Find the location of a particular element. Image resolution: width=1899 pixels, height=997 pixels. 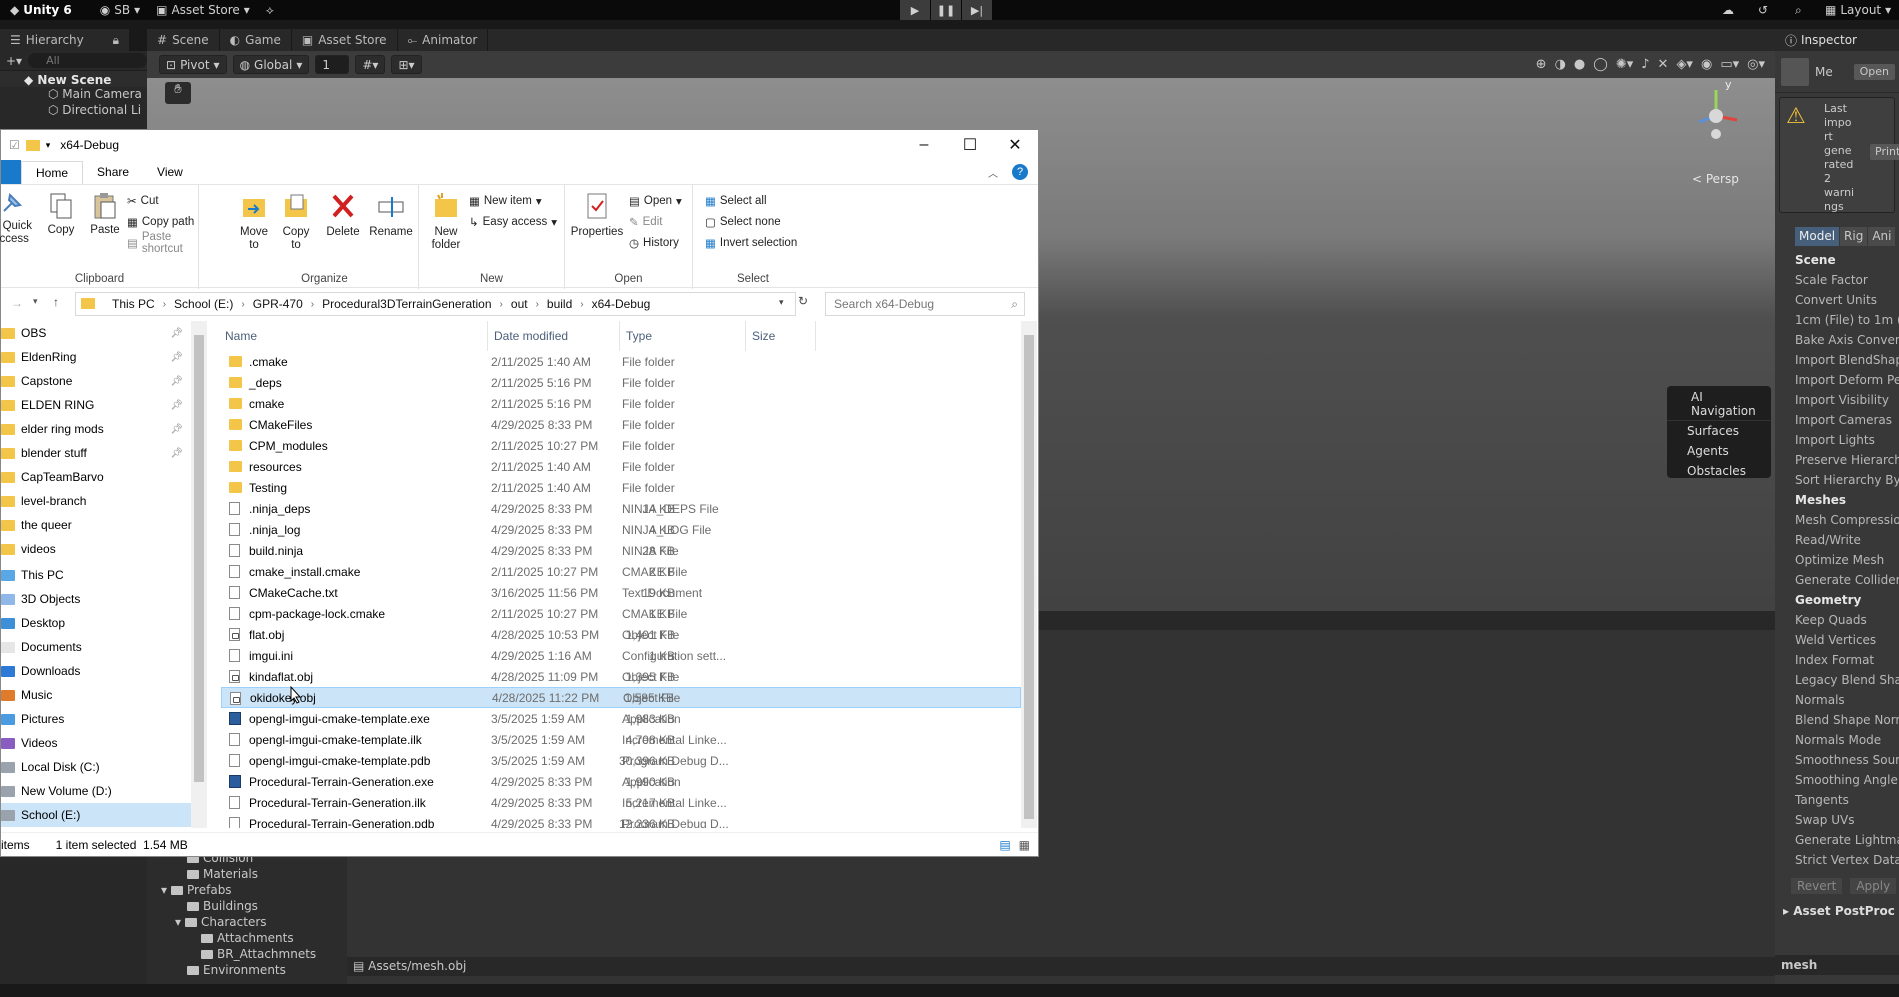

nav-item: Documents is located at coordinates (96, 647).